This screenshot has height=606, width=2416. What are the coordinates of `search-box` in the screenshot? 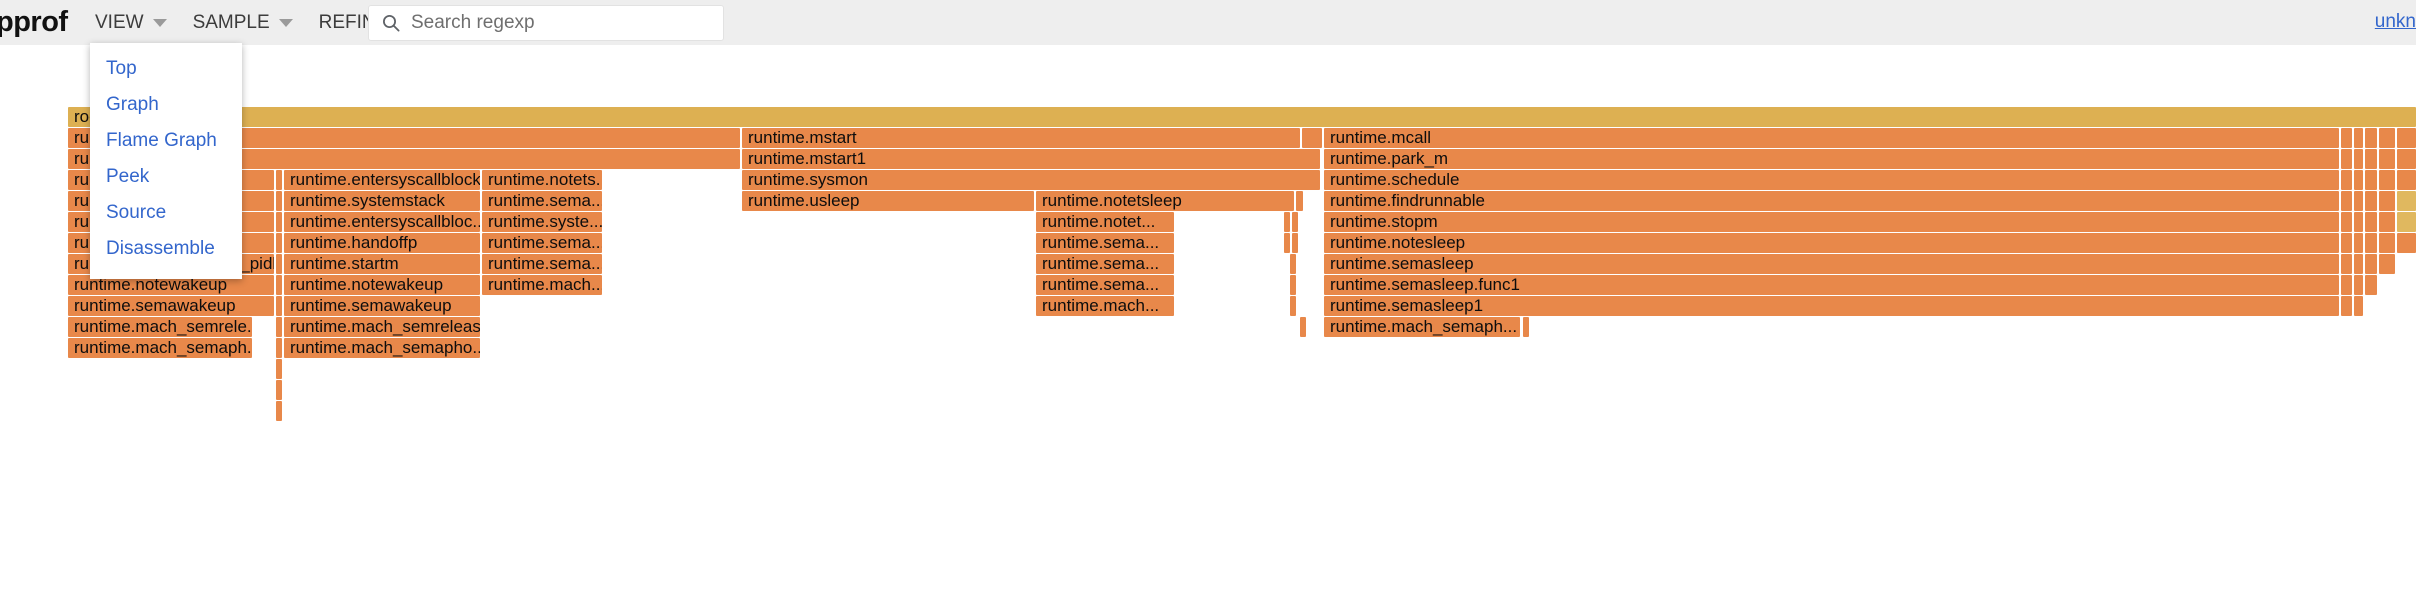 It's located at (546, 23).